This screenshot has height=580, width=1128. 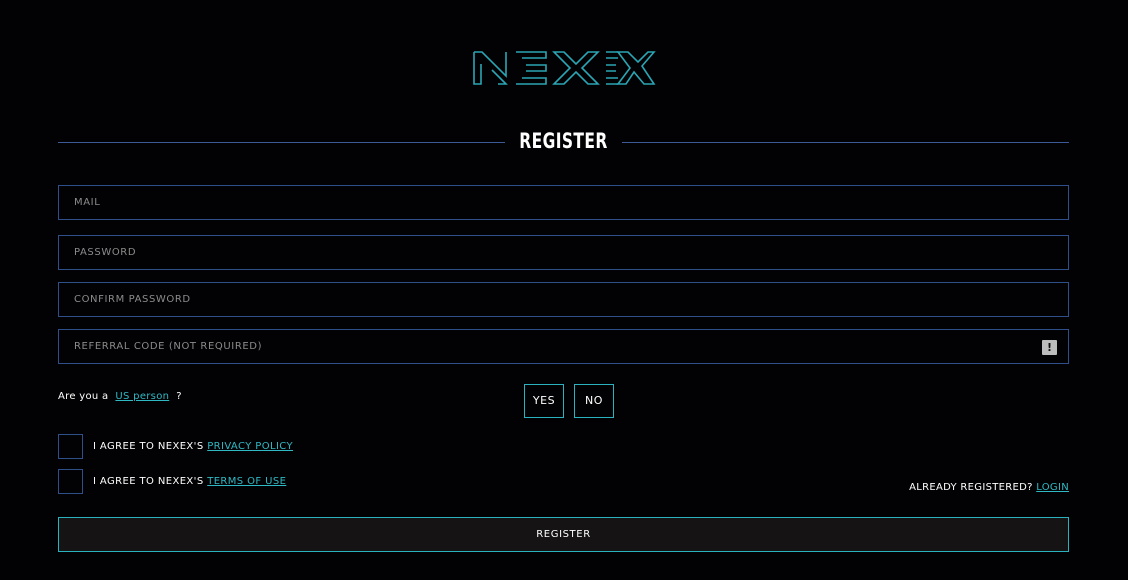 I want to click on us-person-suffix: ?, so click(x=179, y=396).